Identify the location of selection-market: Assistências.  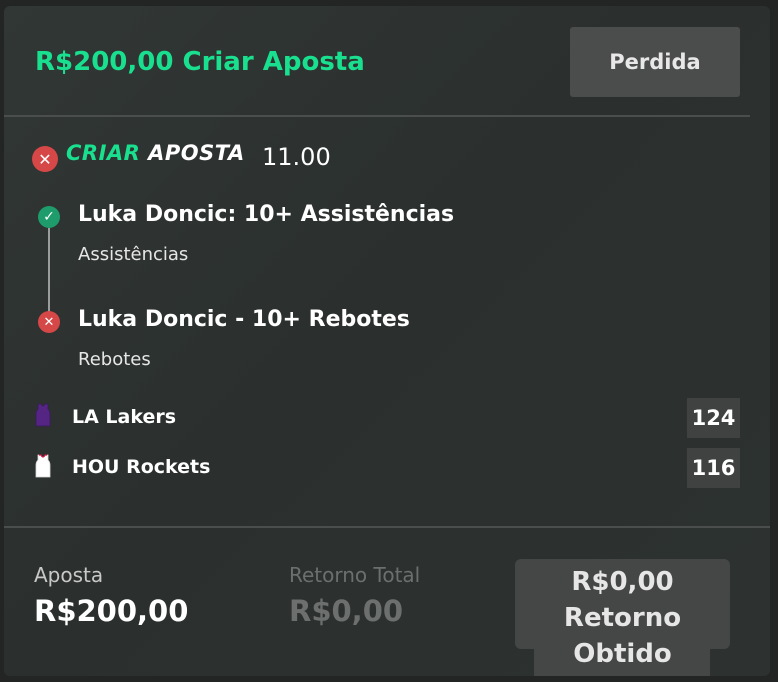
(133, 254).